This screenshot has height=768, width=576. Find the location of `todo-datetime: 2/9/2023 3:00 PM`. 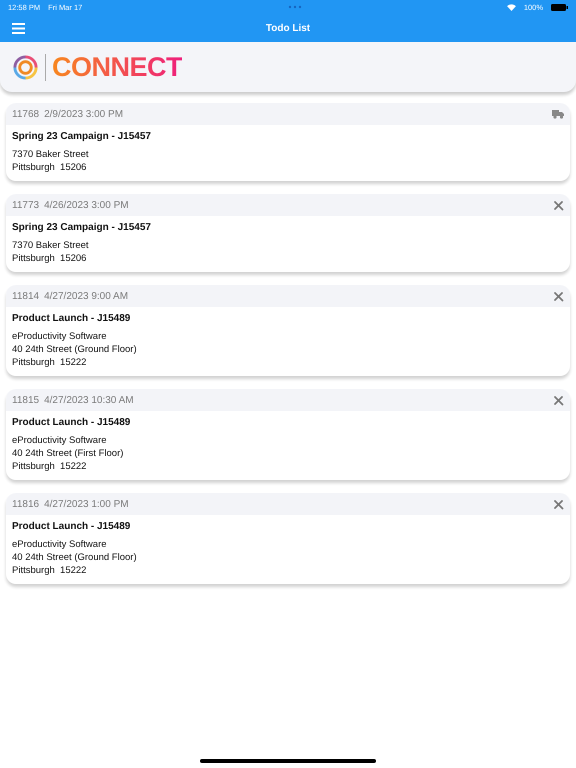

todo-datetime: 2/9/2023 3:00 PM is located at coordinates (84, 114).